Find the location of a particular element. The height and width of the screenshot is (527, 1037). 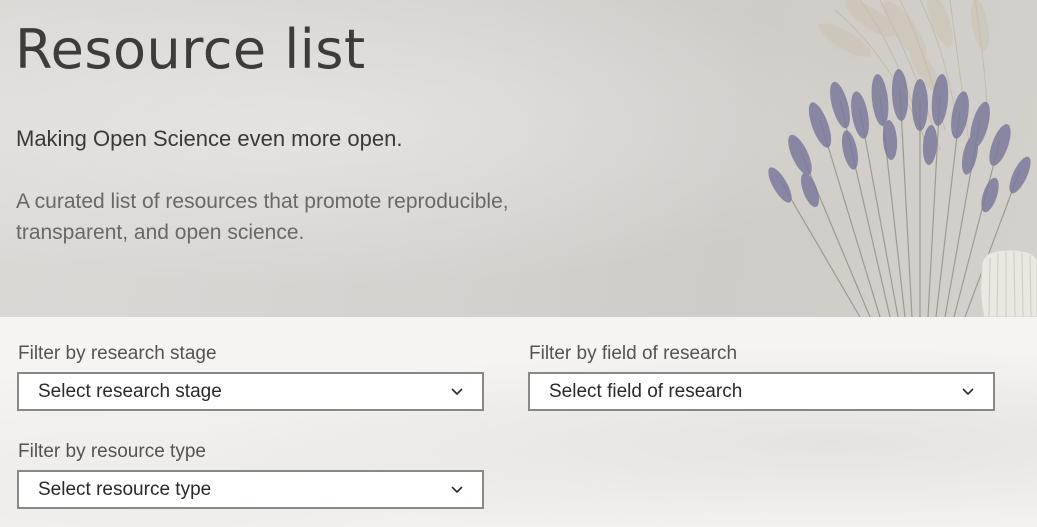

page-title: Resource list is located at coordinates (190, 49).